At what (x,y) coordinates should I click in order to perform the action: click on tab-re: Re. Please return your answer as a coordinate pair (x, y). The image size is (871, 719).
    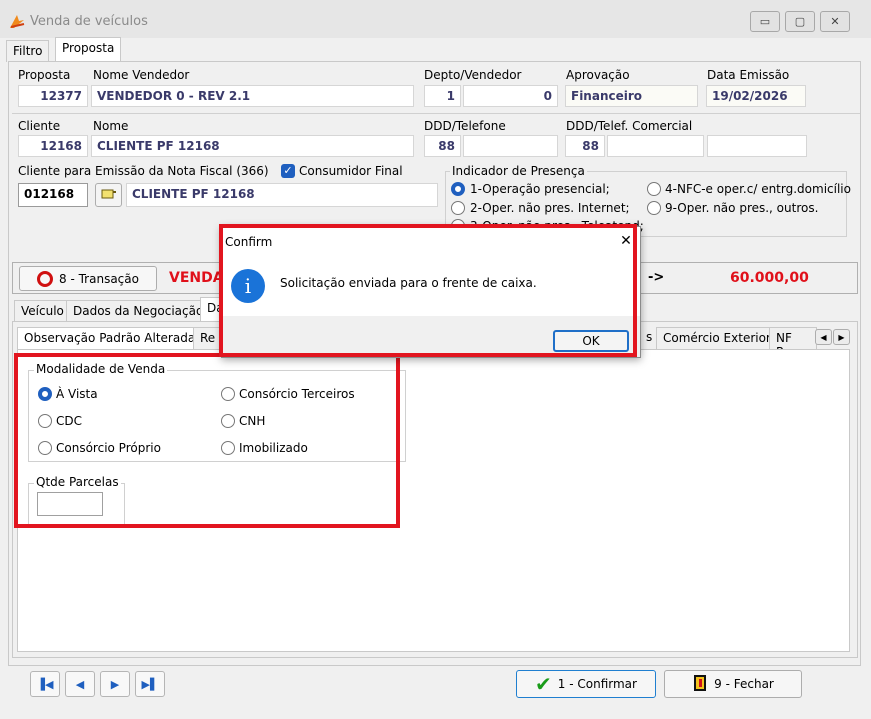
    Looking at the image, I should click on (208, 338).